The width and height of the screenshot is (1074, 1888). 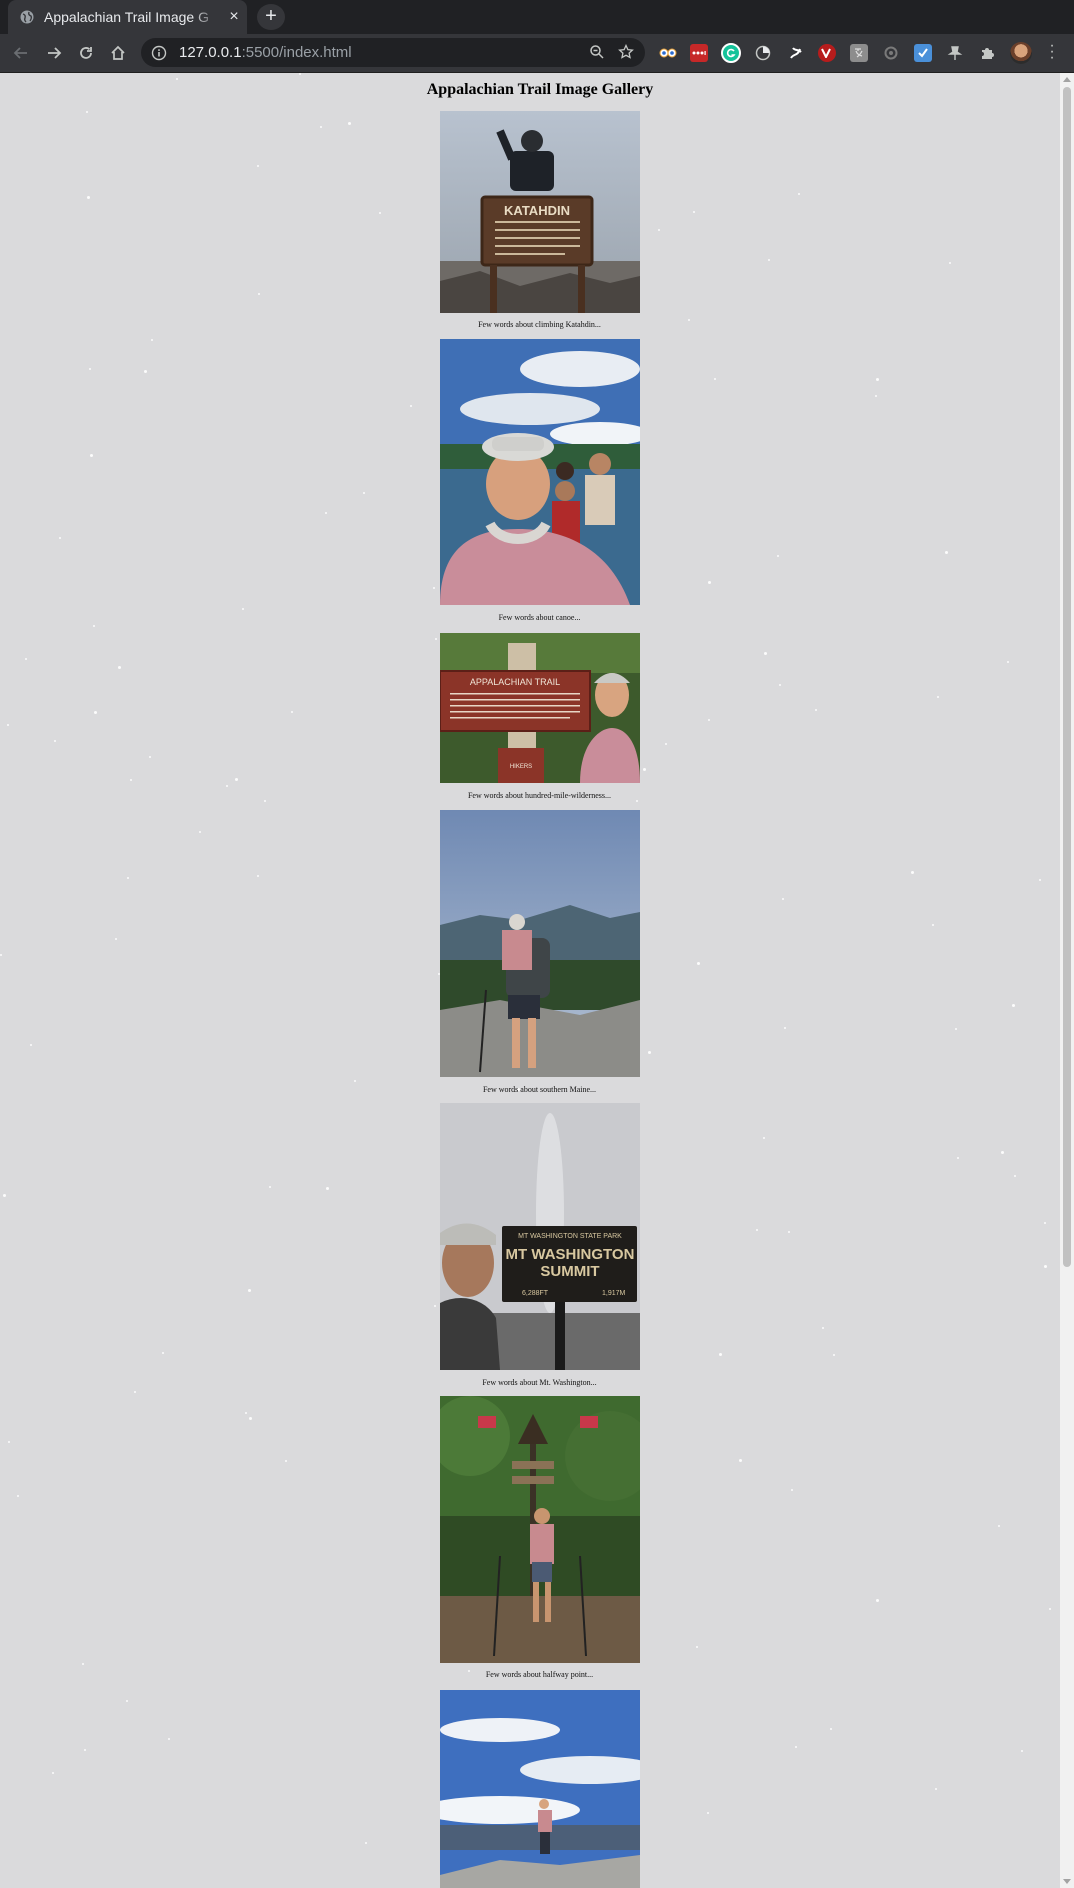 What do you see at coordinates (540, 89) in the screenshot?
I see `page-title: Appalachian Trail Image Gallery` at bounding box center [540, 89].